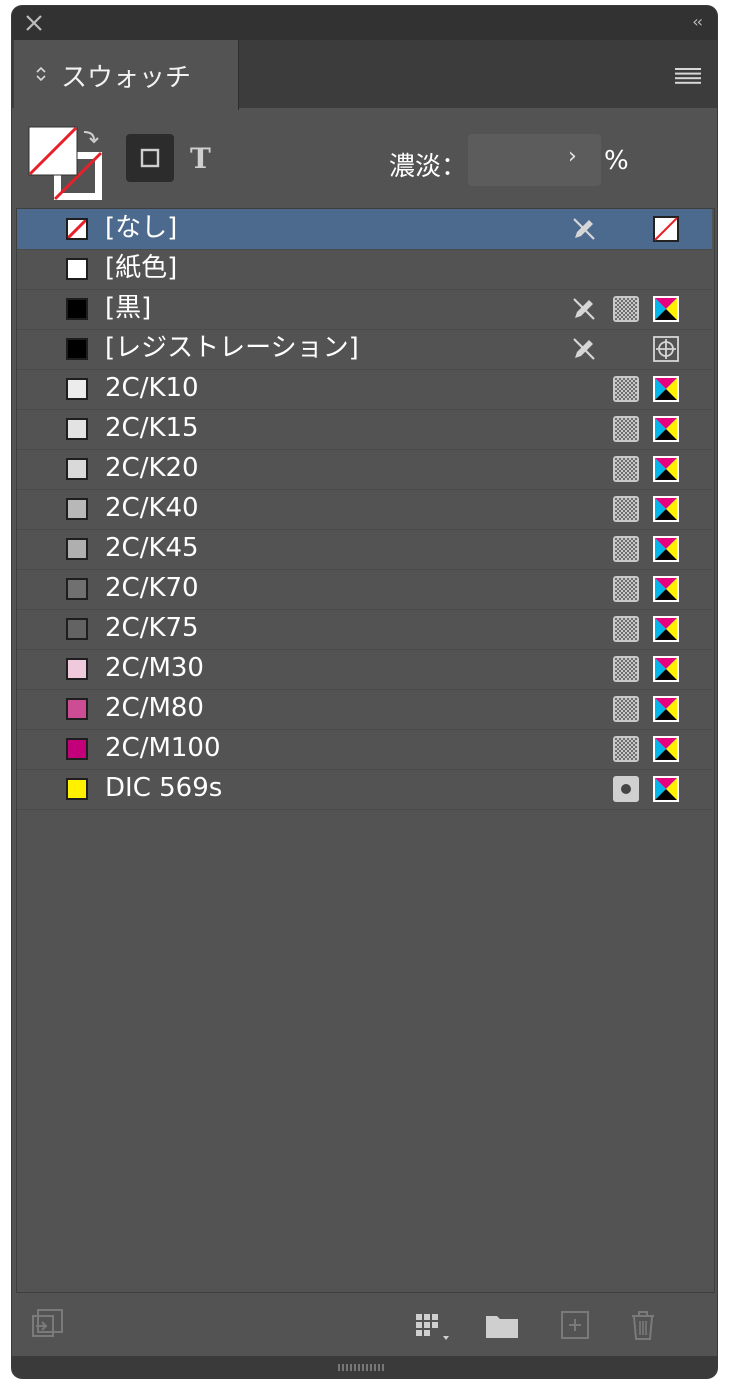  What do you see at coordinates (152, 508) in the screenshot?
I see `swatch-name: 2C/K40` at bounding box center [152, 508].